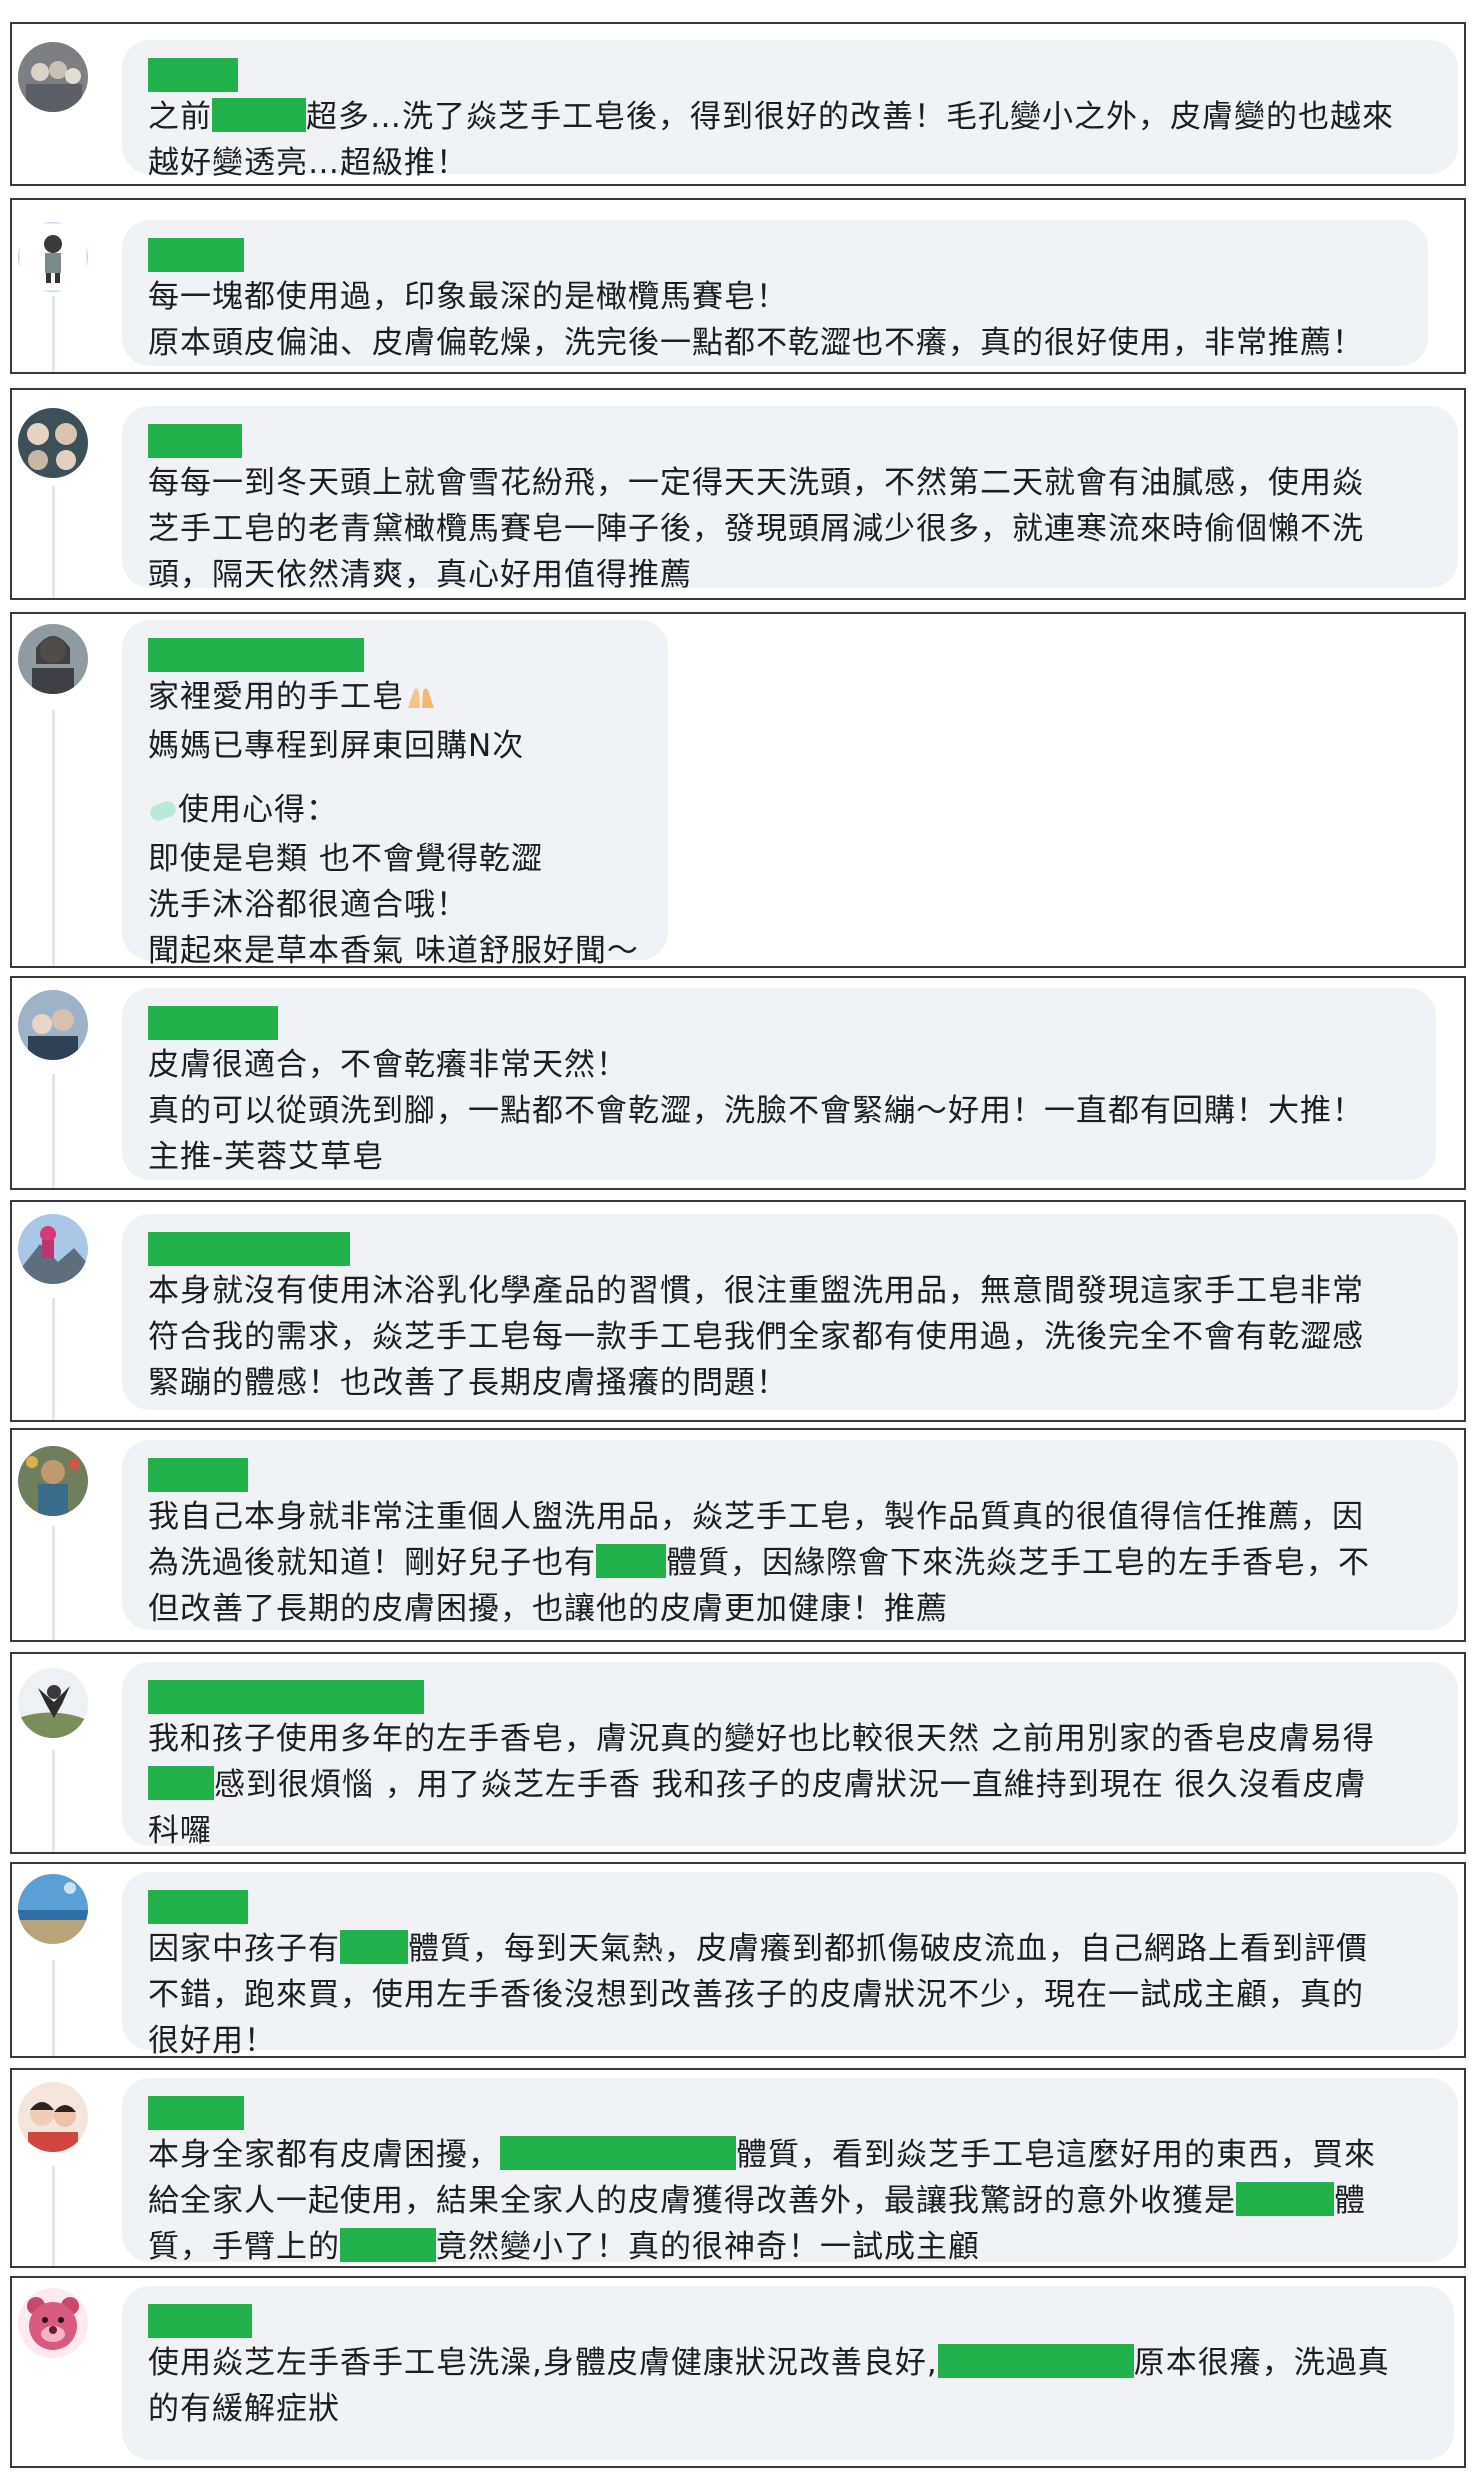 This screenshot has width=1476, height=2480. Describe the element at coordinates (762, 2154) in the screenshot. I see `comment-text-line: 本身全家都有皮膚困擾， 體質，看到焱芝手工皂這麼好用的東西，買來` at that location.